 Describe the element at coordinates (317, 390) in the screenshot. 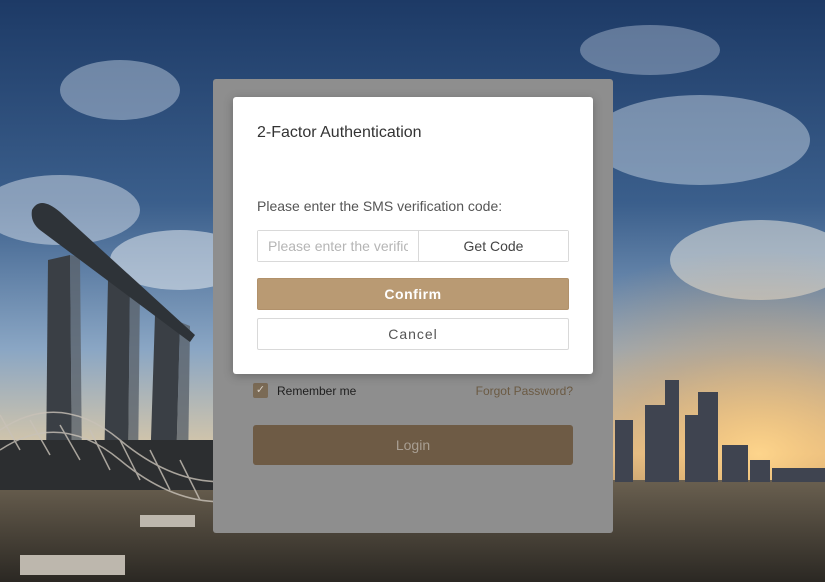

I see `remember-me-label: Remember me` at that location.